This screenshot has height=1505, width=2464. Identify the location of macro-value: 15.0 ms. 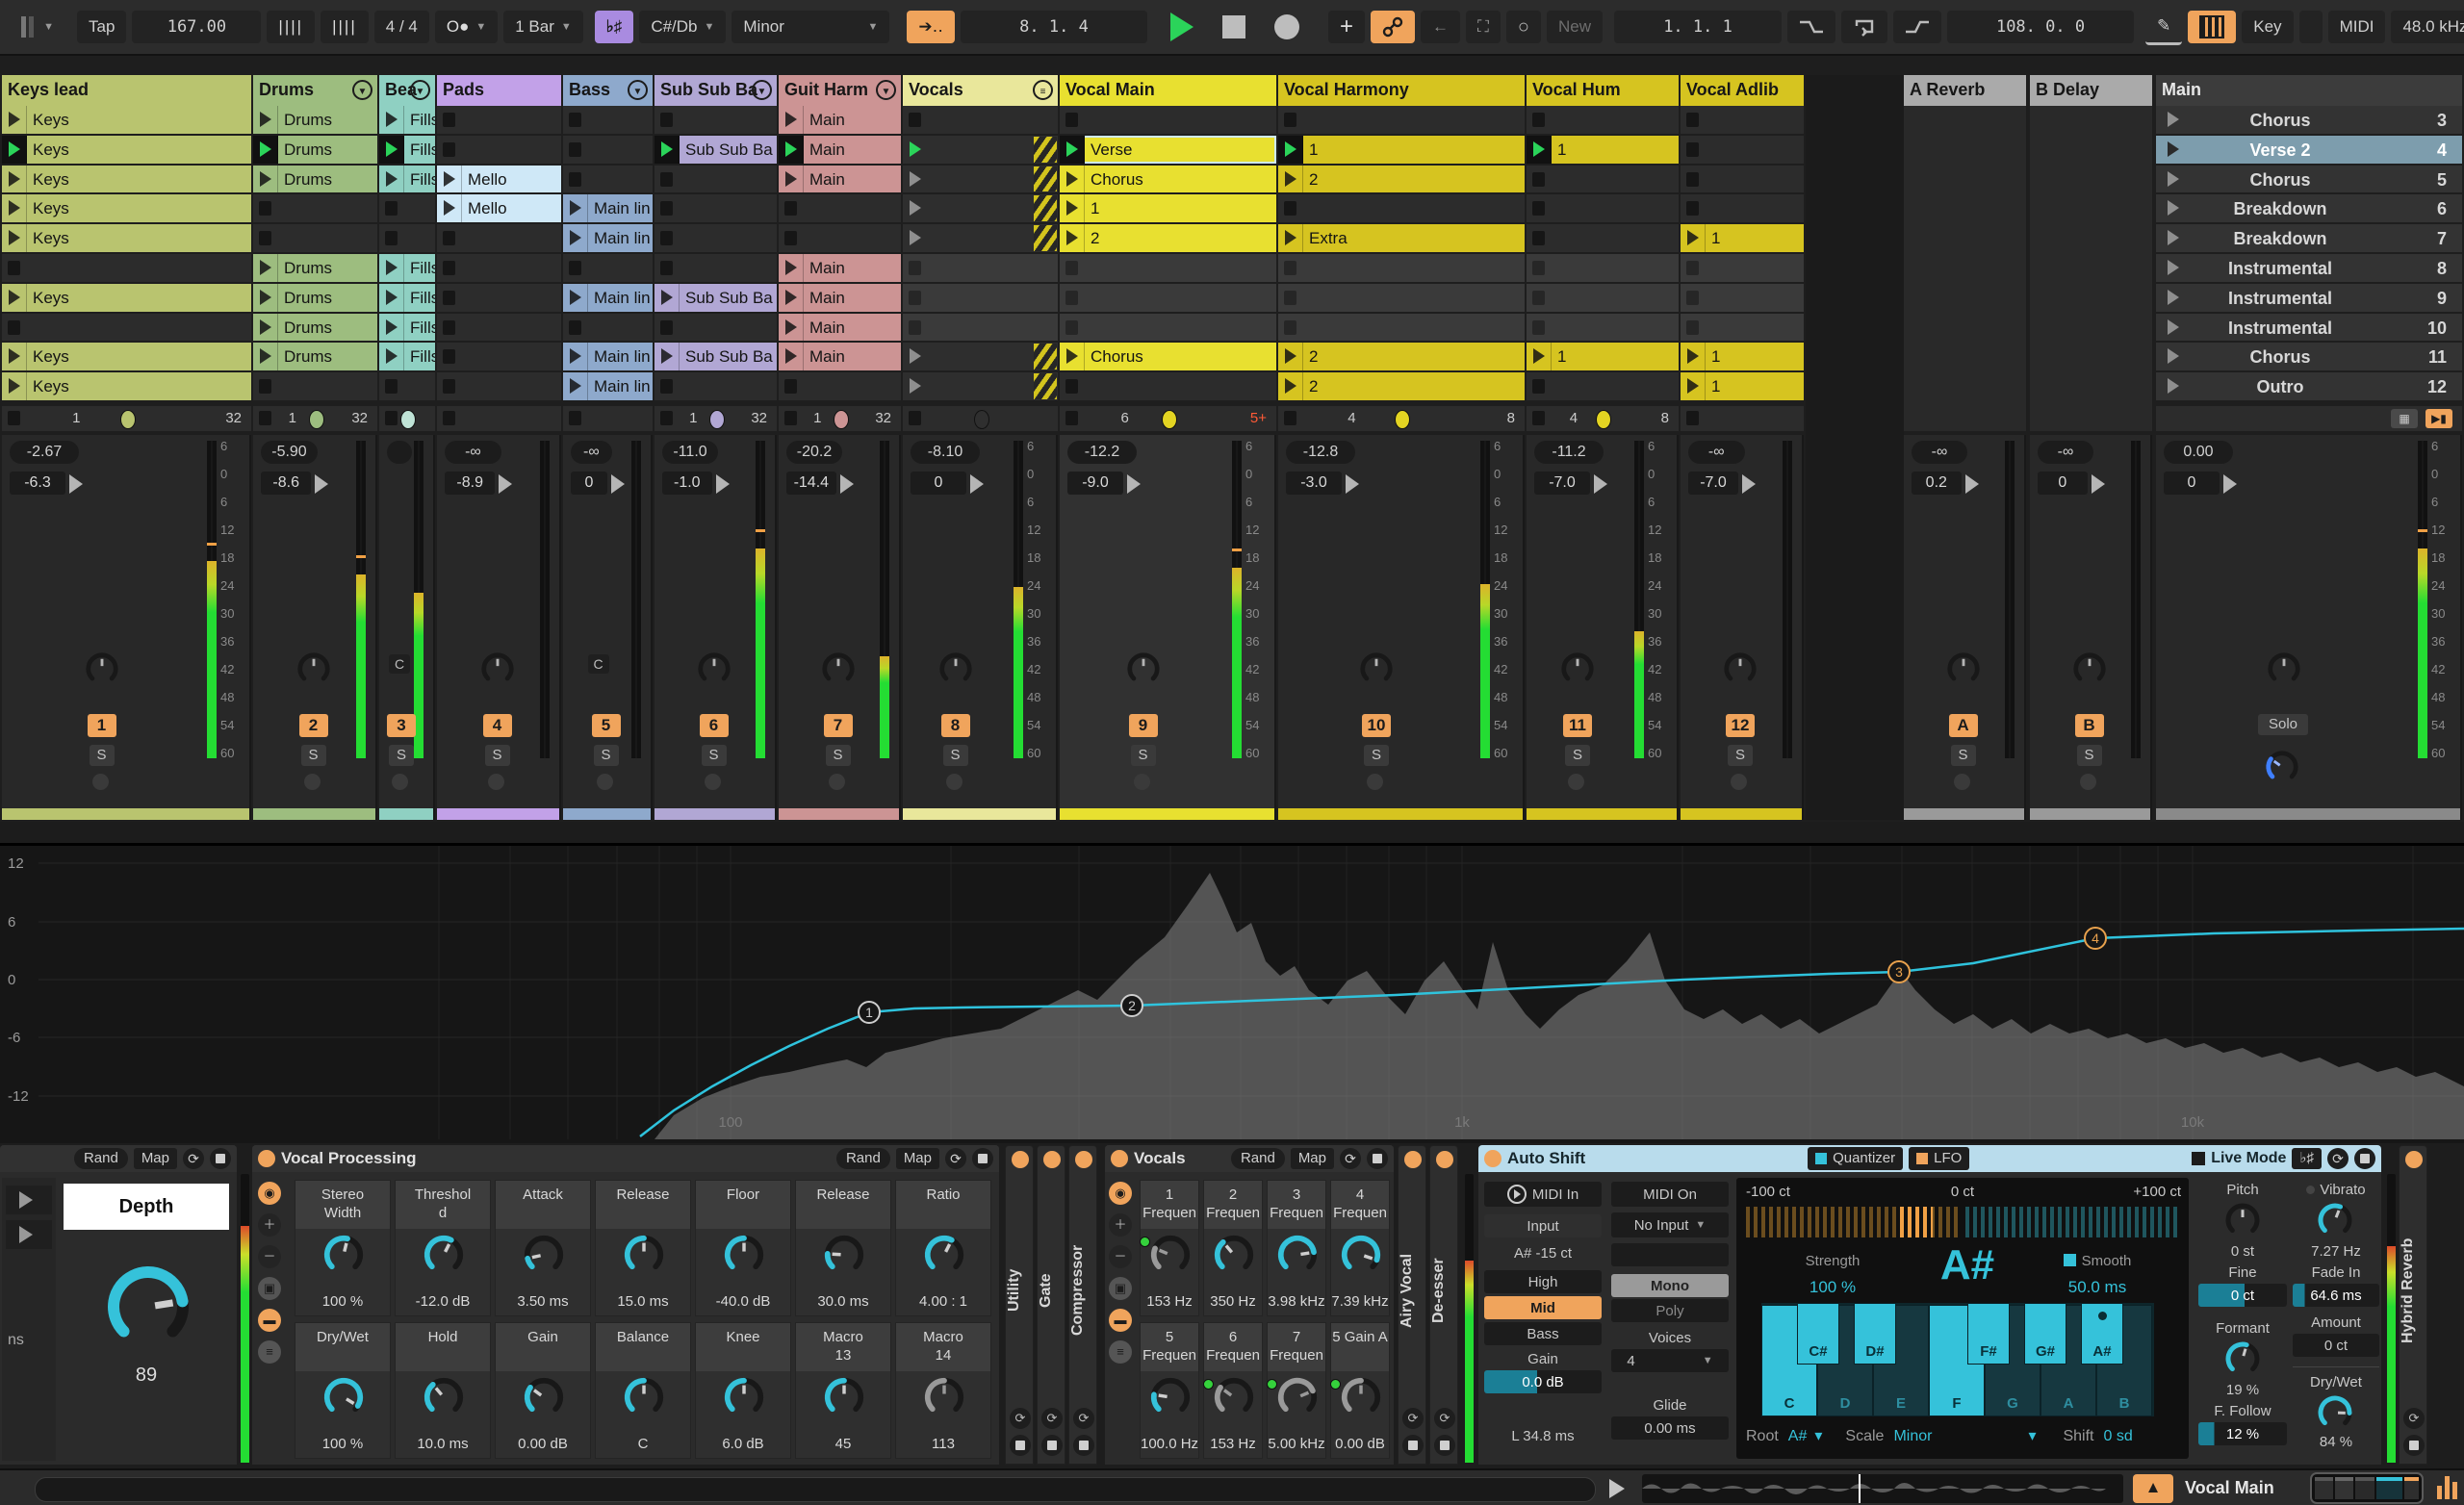
(643, 1301).